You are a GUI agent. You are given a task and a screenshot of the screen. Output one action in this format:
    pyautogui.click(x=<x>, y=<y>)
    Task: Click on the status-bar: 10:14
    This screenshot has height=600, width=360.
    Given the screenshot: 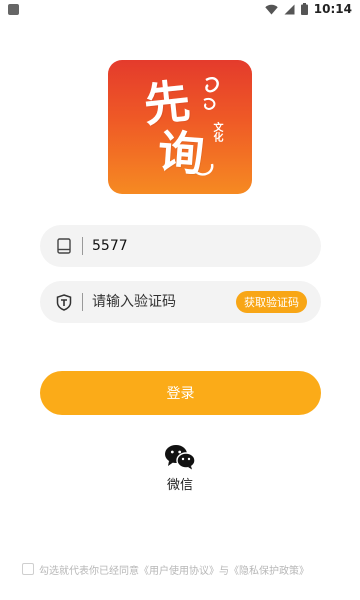 What is the action you would take?
    pyautogui.click(x=180, y=9)
    